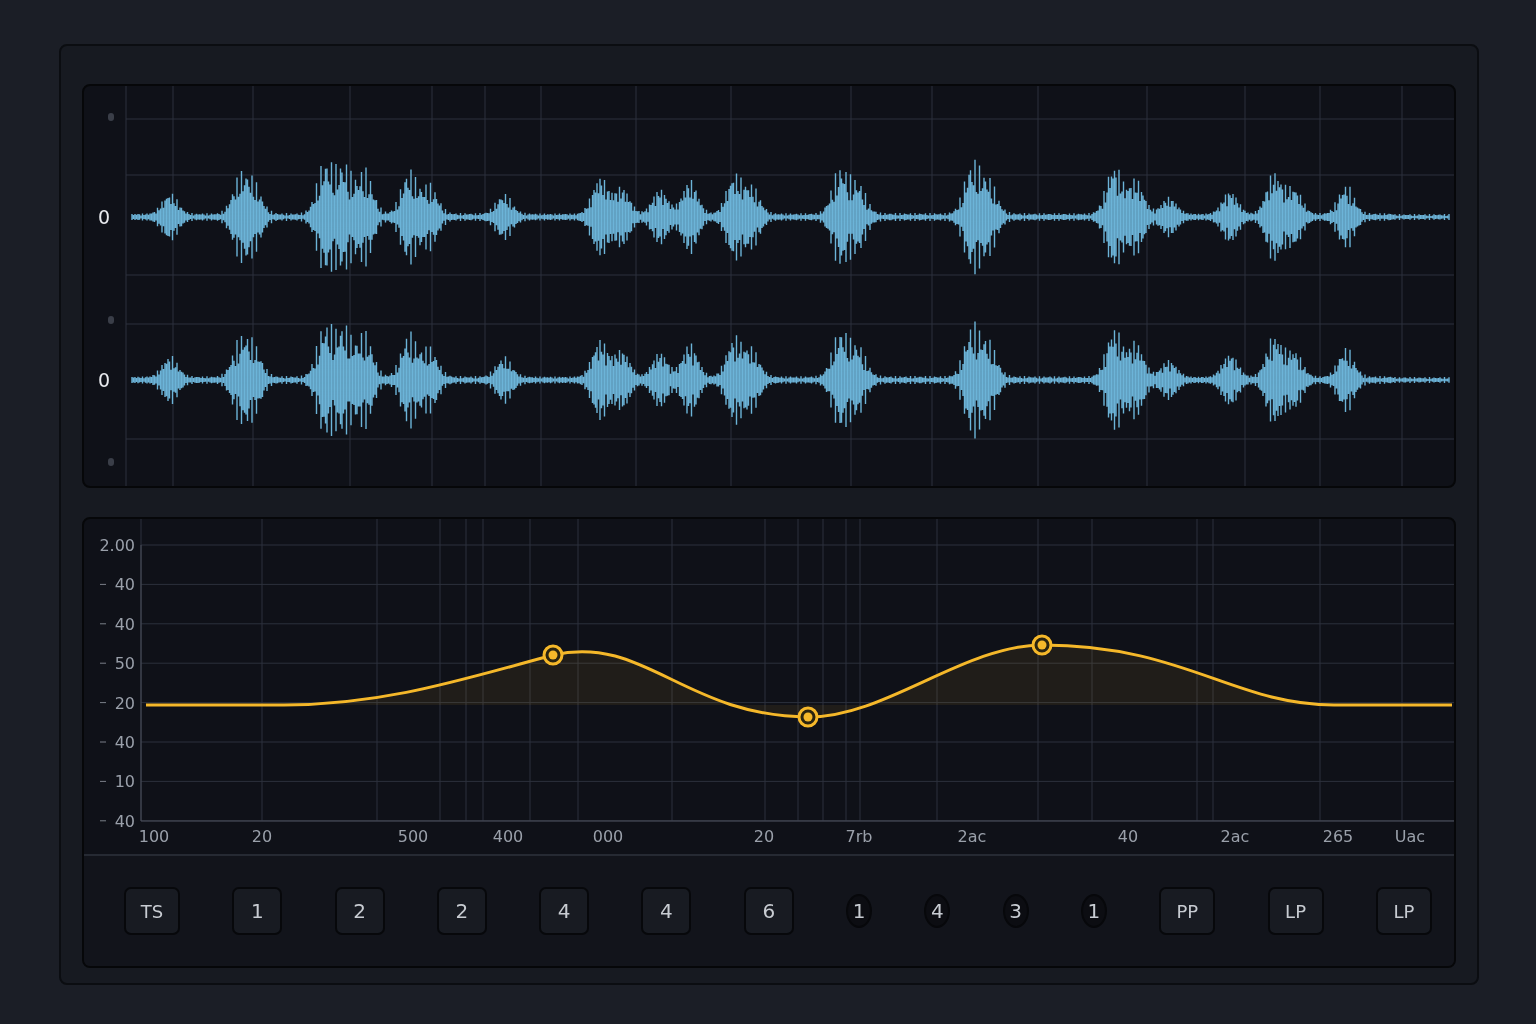 This screenshot has height=1024, width=1536. I want to click on control-button: 3, so click(1015, 911).